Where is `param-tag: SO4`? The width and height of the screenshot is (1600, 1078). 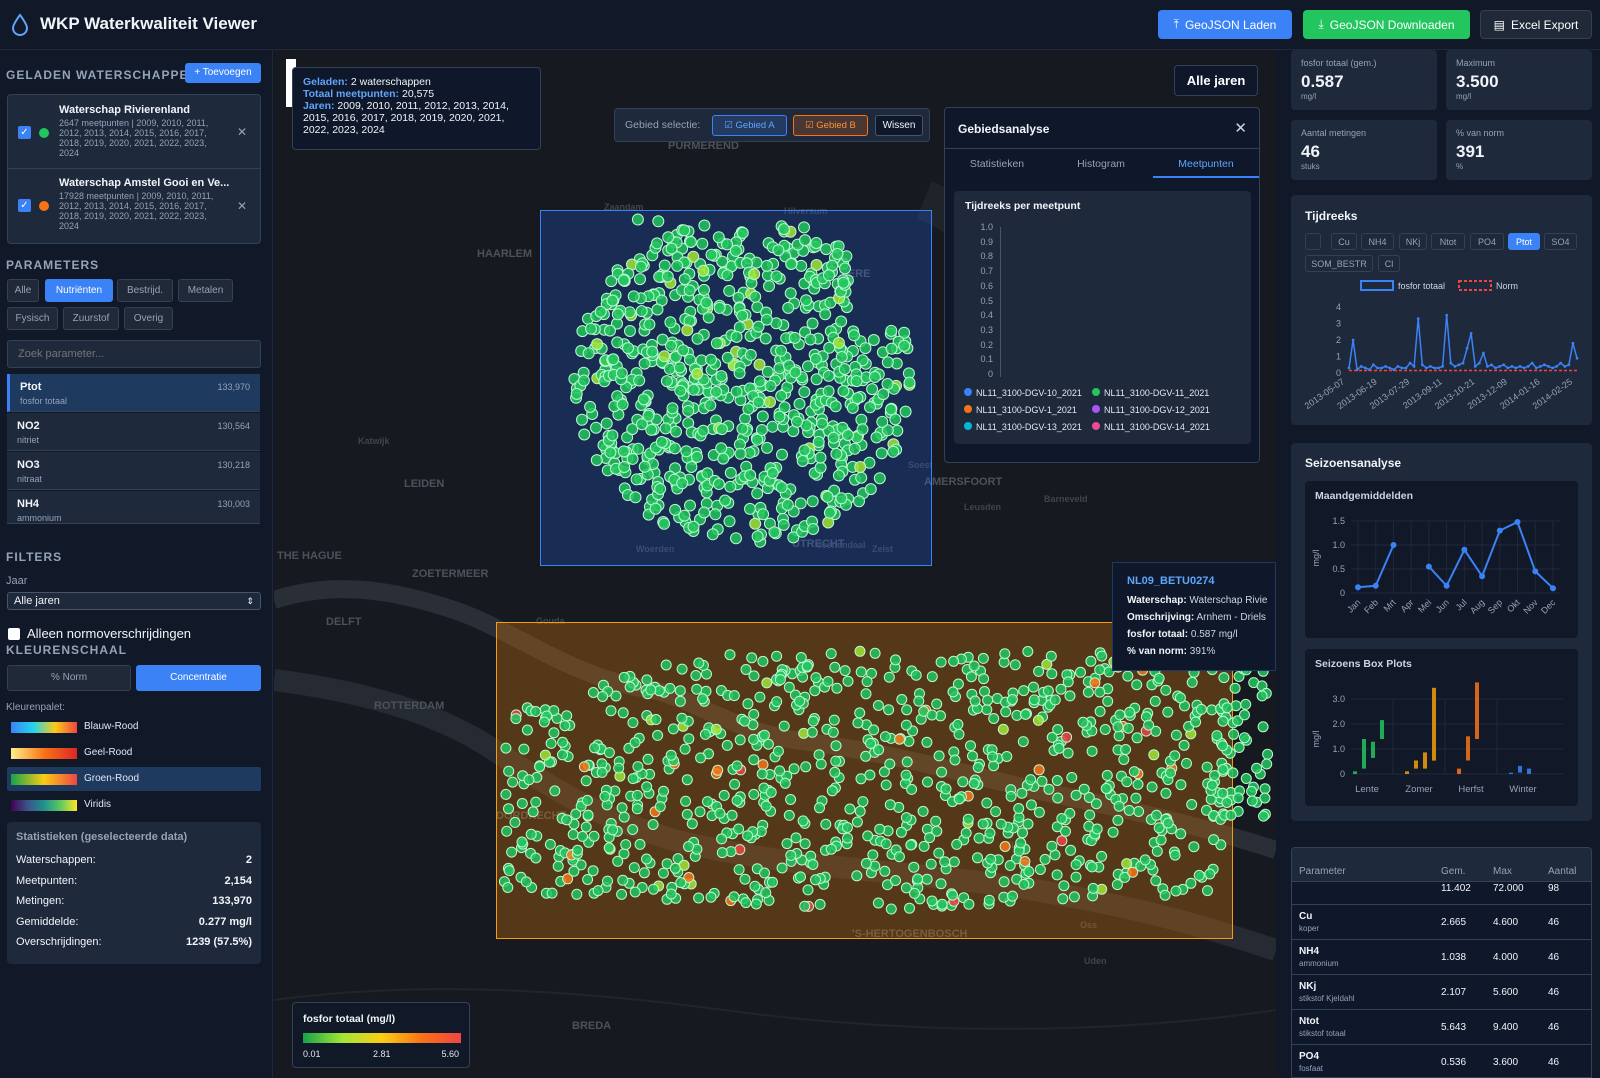 param-tag: SO4 is located at coordinates (1560, 241).